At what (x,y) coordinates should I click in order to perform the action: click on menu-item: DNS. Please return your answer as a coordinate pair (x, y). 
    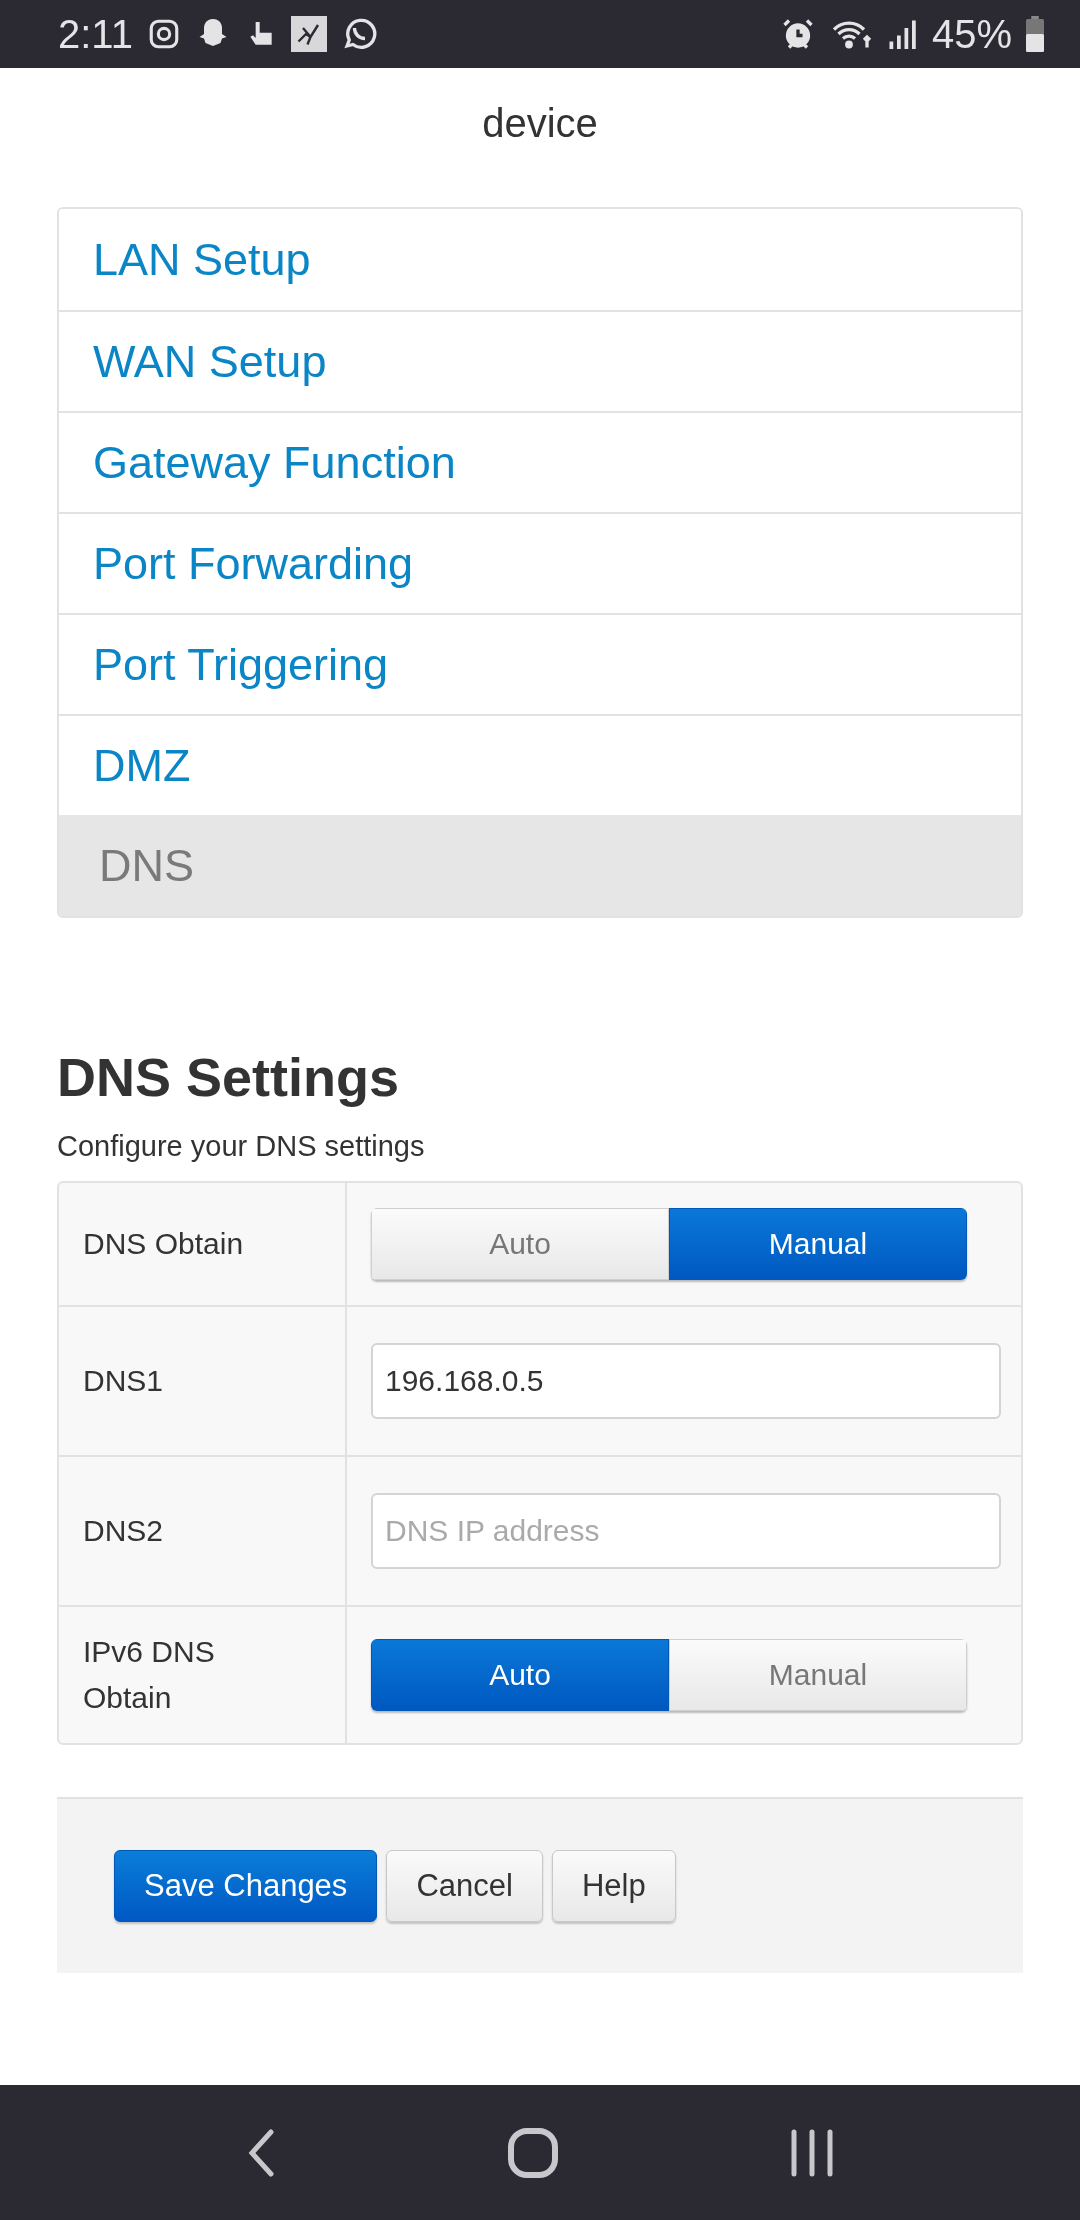
    Looking at the image, I should click on (540, 865).